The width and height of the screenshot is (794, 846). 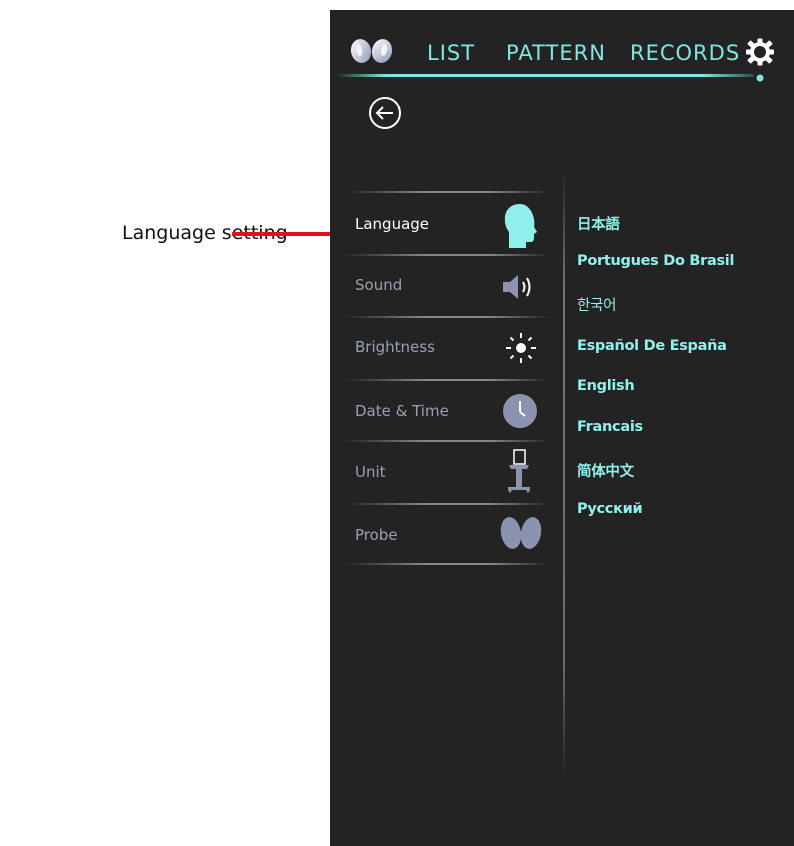 I want to click on language-option-japanese: 日本語, so click(x=598, y=223).